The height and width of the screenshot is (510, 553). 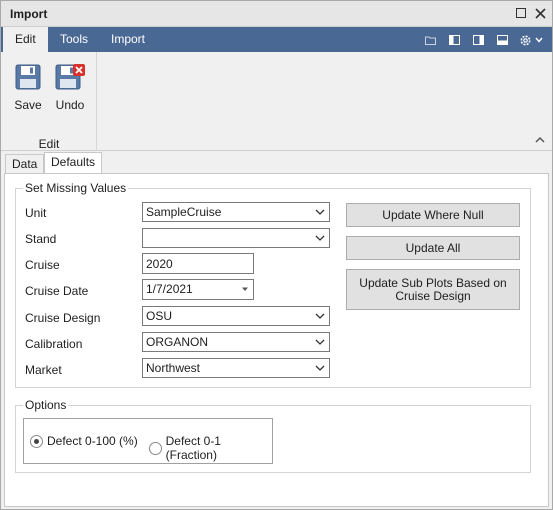 What do you see at coordinates (433, 248) in the screenshot?
I see `update-all-button: Update All` at bounding box center [433, 248].